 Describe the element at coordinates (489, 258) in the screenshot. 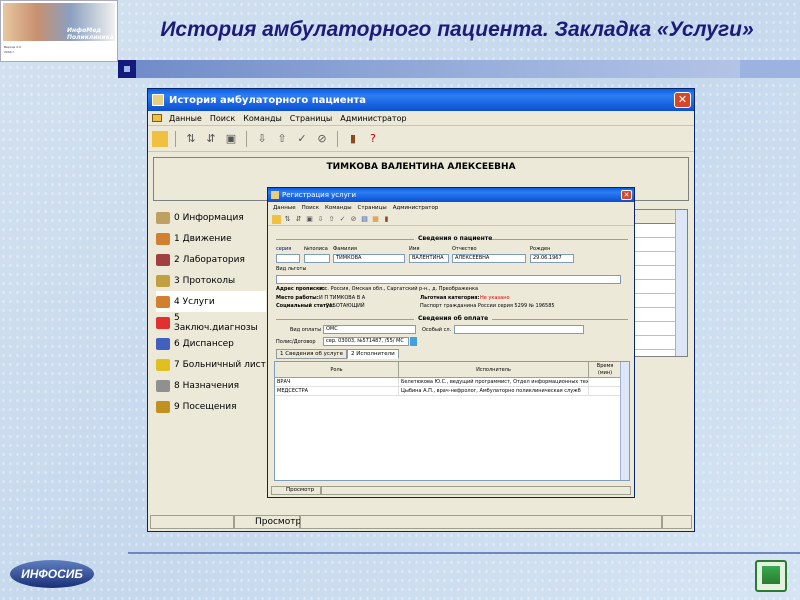

I see `patronymic-field: АЛЕКСЕЕВНА` at that location.